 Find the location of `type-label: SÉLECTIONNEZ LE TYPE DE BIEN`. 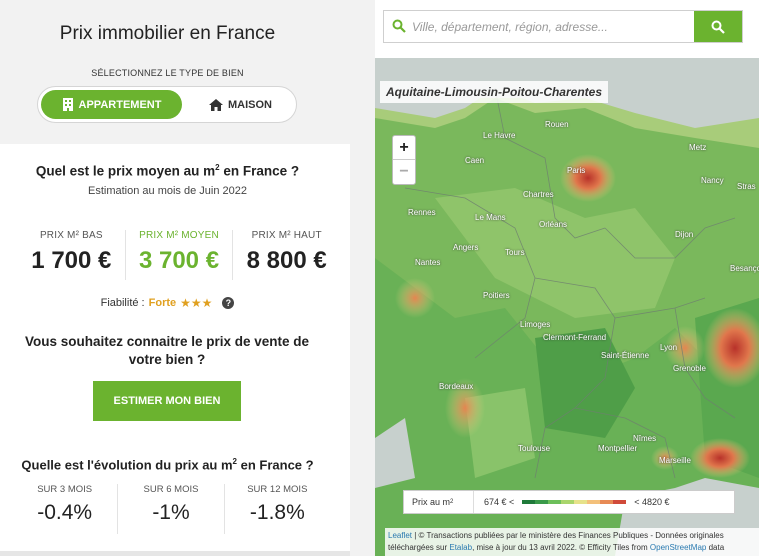

type-label: SÉLECTIONNEZ LE TYPE DE BIEN is located at coordinates (167, 73).